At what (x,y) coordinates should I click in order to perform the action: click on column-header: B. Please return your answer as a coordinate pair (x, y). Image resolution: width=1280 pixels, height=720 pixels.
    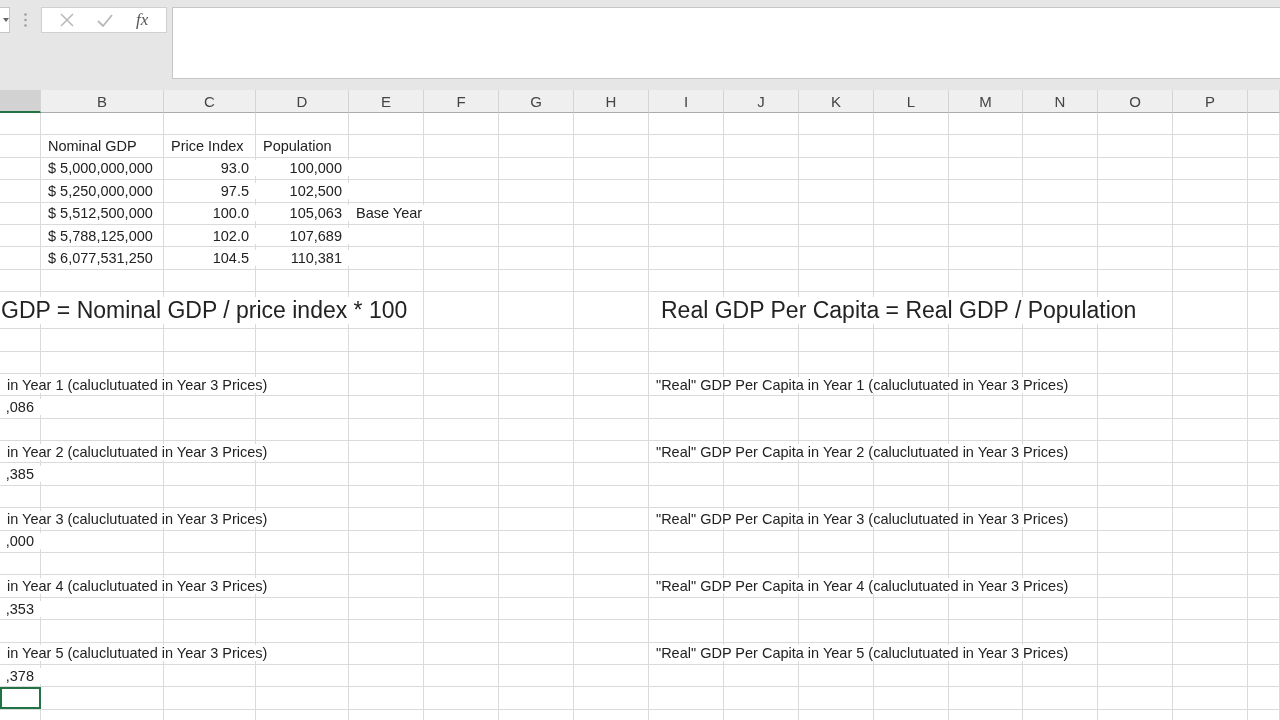
    Looking at the image, I should click on (102, 101).